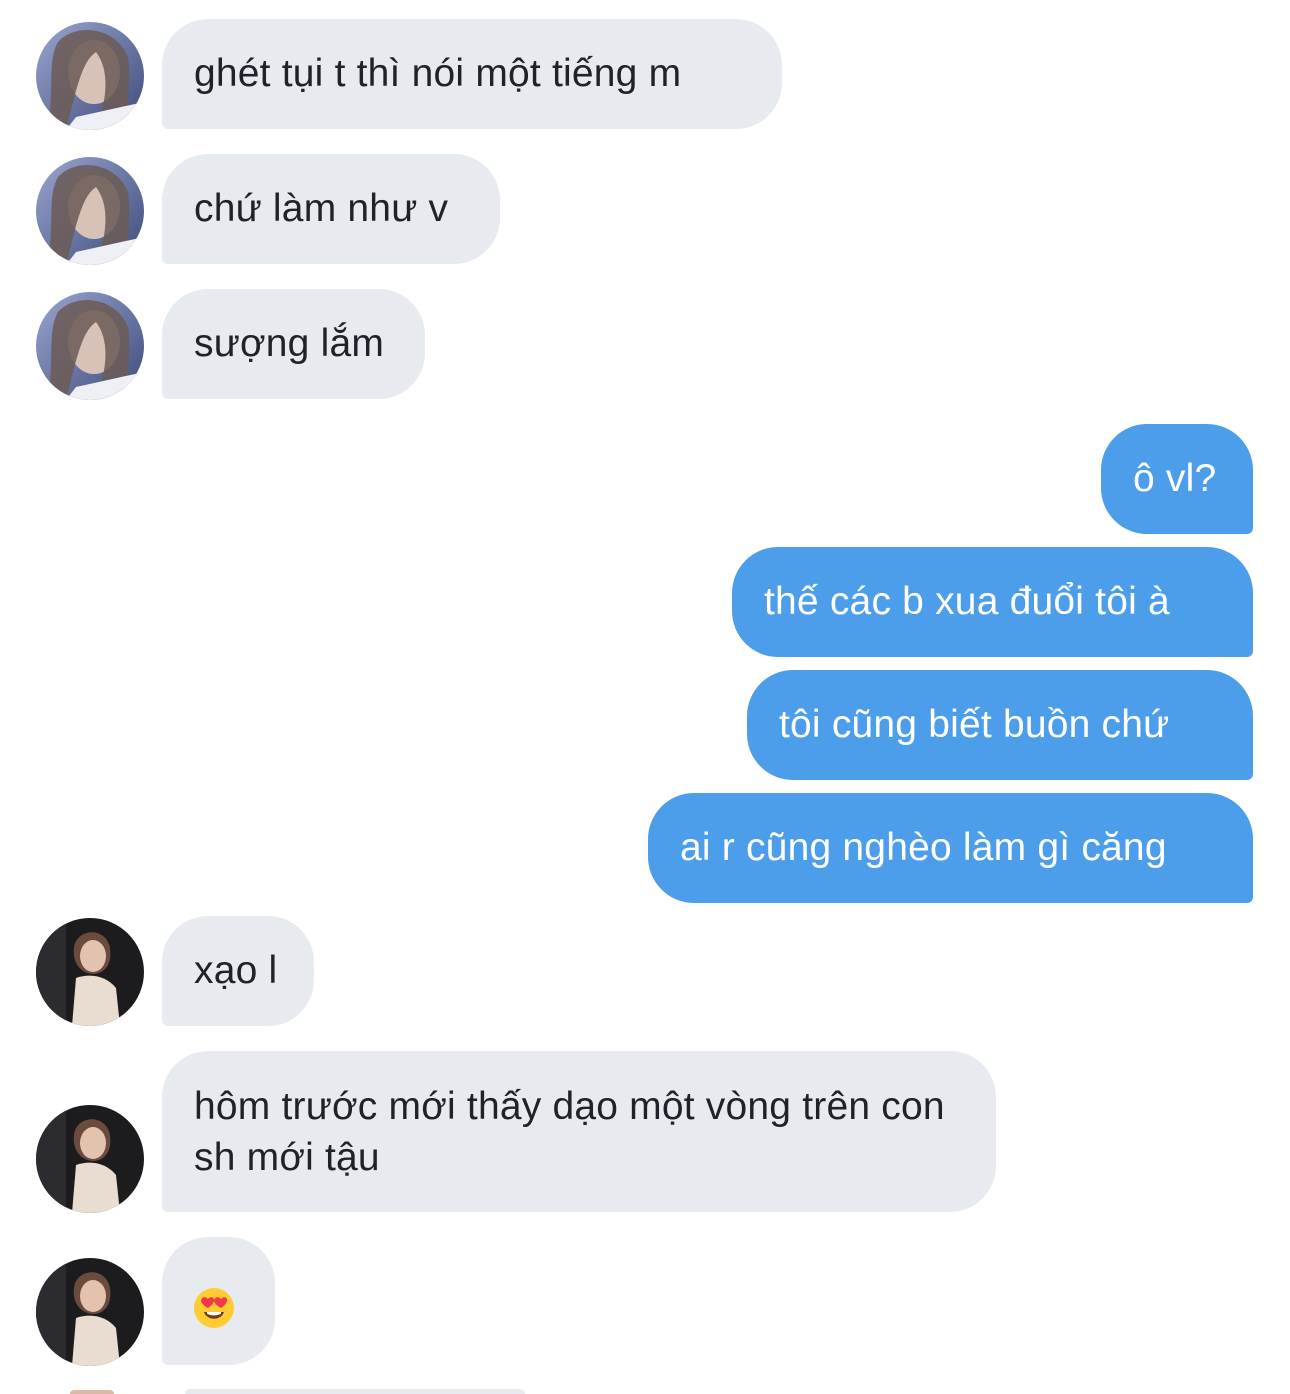  What do you see at coordinates (321, 208) in the screenshot?
I see `message-text: chứ làm như v` at bounding box center [321, 208].